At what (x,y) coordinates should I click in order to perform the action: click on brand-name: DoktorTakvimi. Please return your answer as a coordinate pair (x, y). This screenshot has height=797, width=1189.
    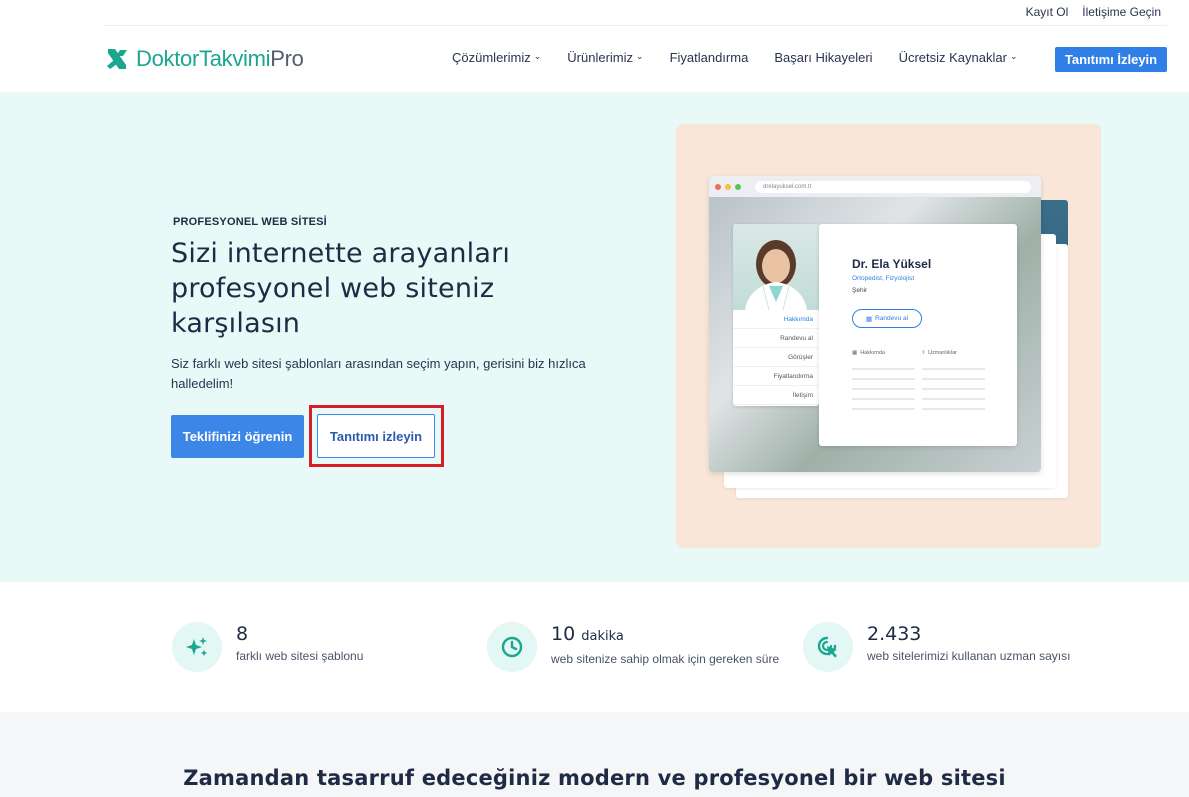
    Looking at the image, I should click on (203, 58).